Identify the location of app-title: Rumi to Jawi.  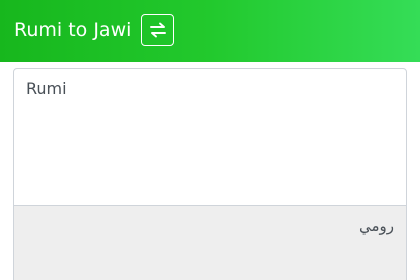
(73, 30).